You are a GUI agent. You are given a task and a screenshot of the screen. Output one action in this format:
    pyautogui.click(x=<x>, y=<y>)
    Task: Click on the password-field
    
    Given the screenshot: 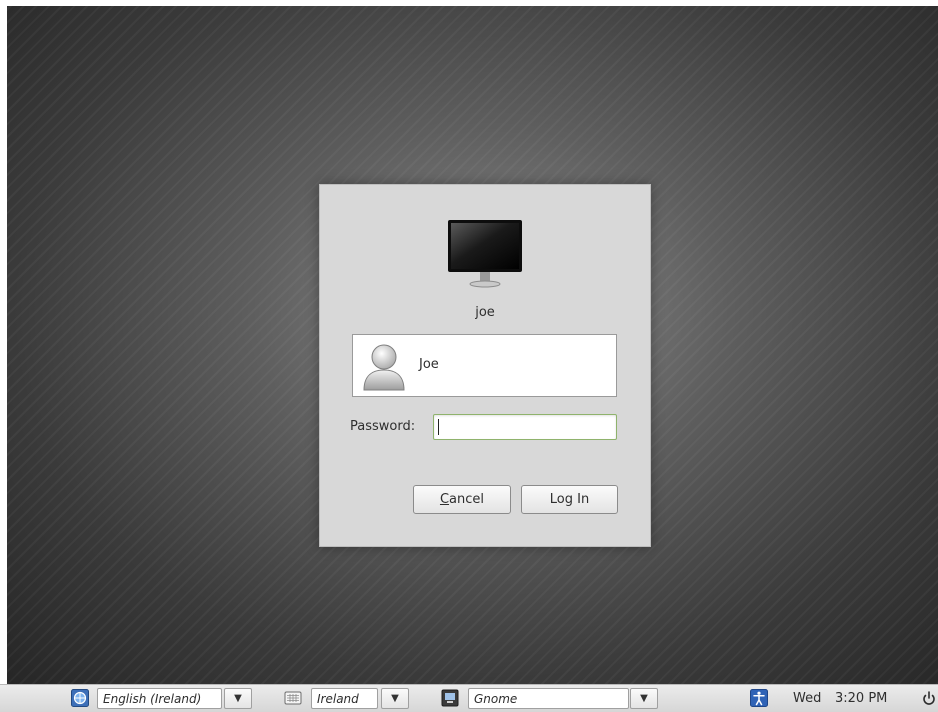 What is the action you would take?
    pyautogui.click(x=525, y=427)
    